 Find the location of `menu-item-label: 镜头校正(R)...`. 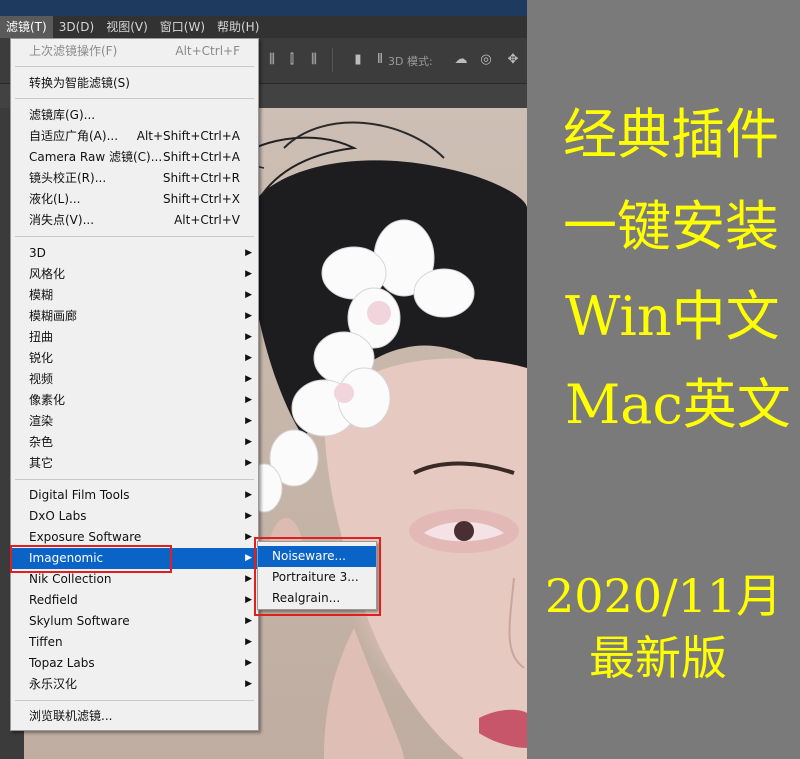

menu-item-label: 镜头校正(R)... is located at coordinates (68, 178).